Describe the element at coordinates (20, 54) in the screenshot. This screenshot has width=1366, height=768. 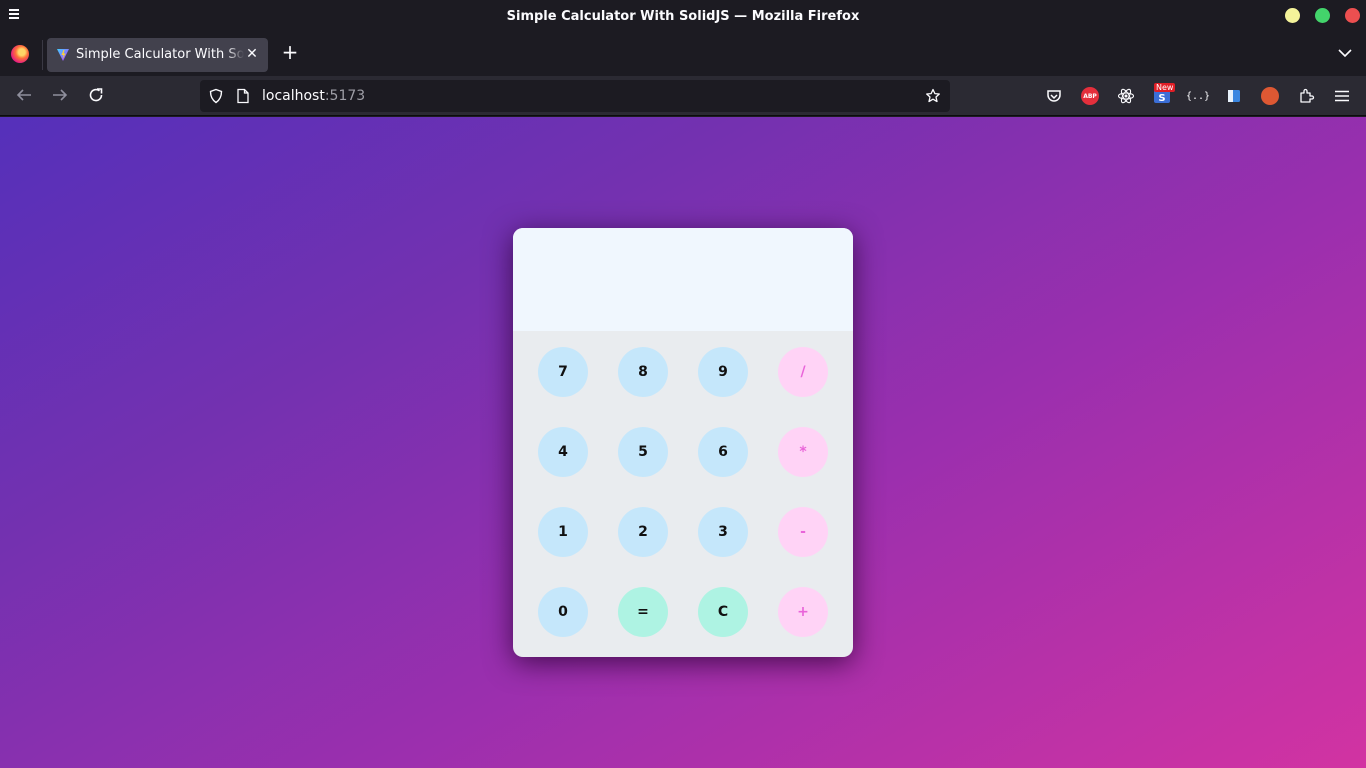
I see `firefox-icon` at that location.